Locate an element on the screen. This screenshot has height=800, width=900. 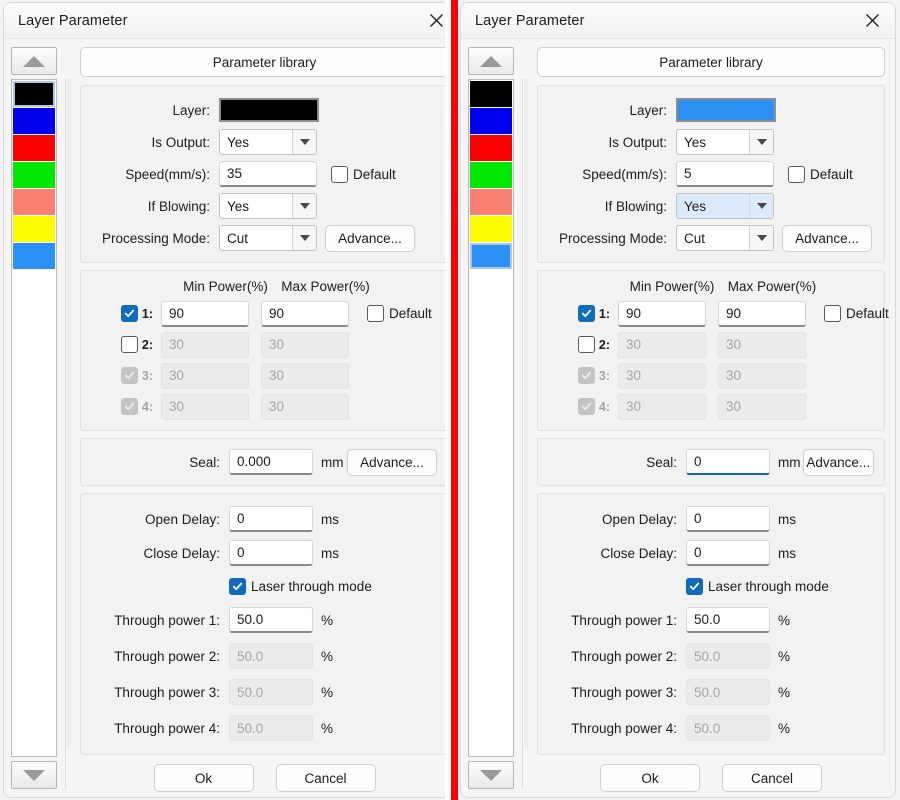
through-power-row-2: Through power 2: % is located at coordinates (711, 656).